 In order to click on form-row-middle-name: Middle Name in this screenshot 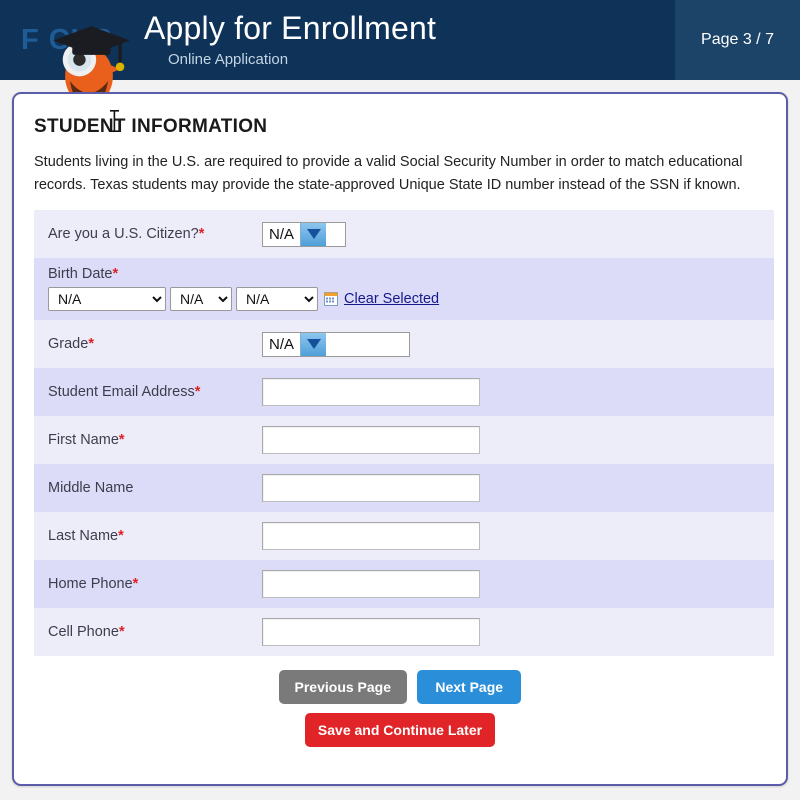, I will do `click(404, 488)`.